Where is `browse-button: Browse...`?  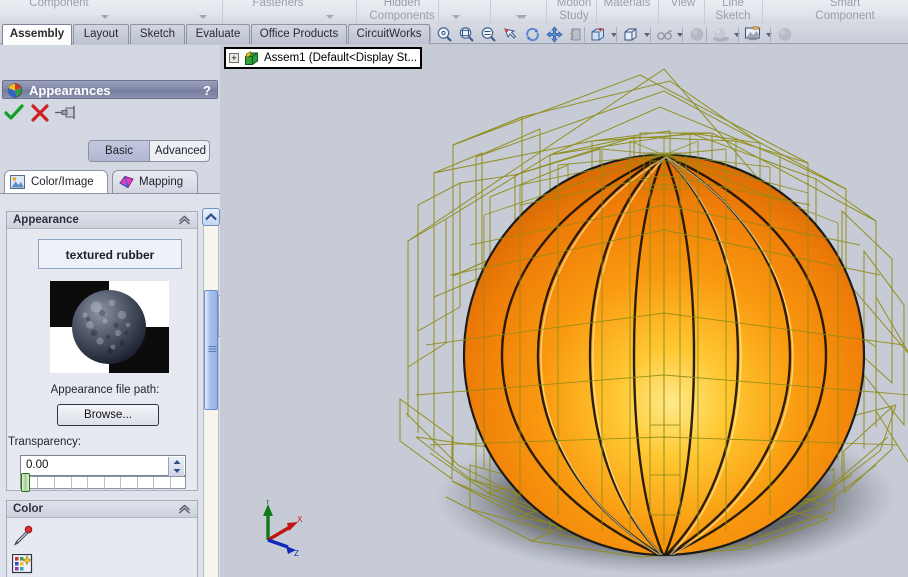 browse-button: Browse... is located at coordinates (108, 415).